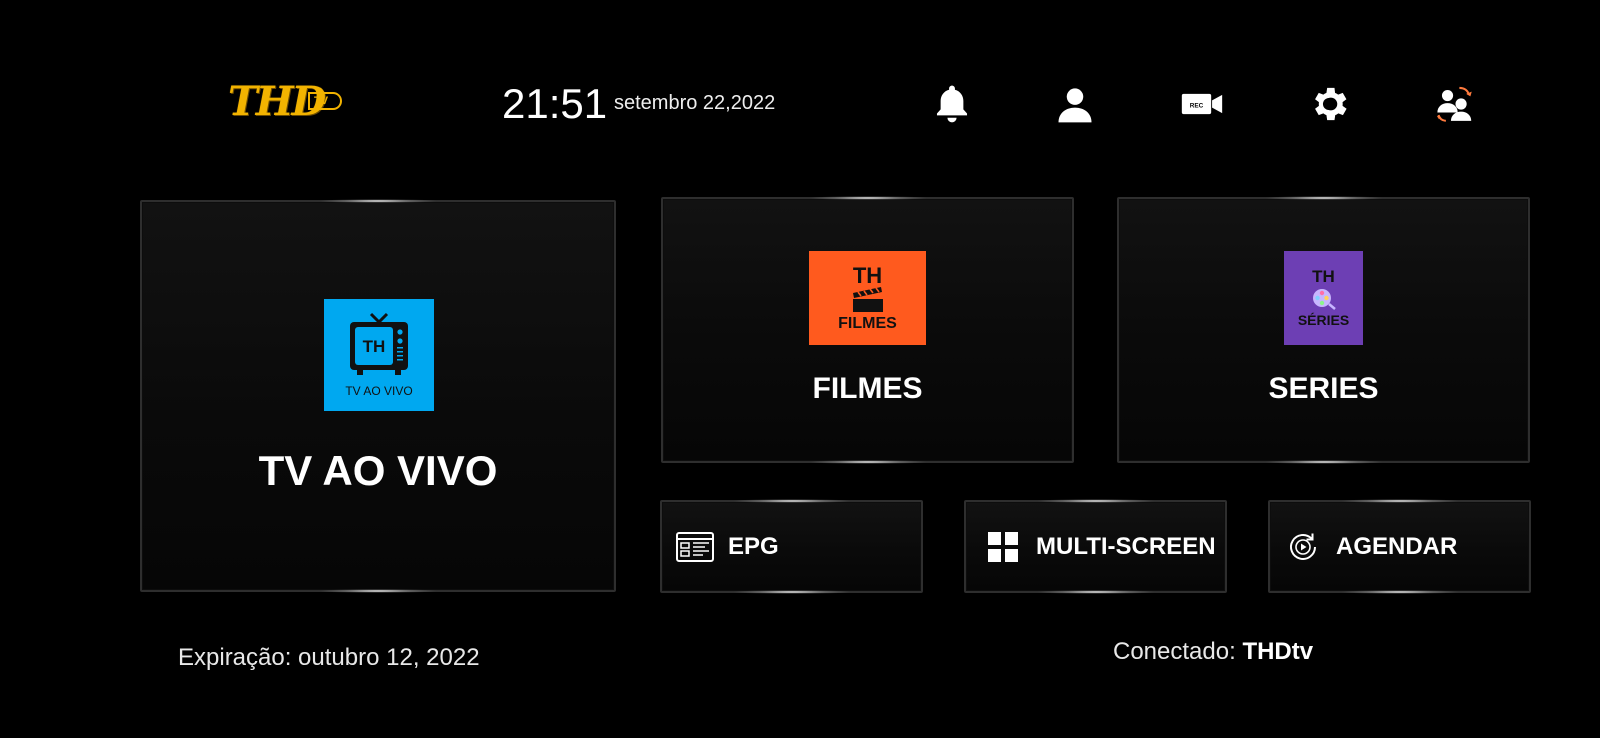 The width and height of the screenshot is (1600, 738). I want to click on live-tv-thumbnail: TH TV AO VIVO, so click(379, 355).